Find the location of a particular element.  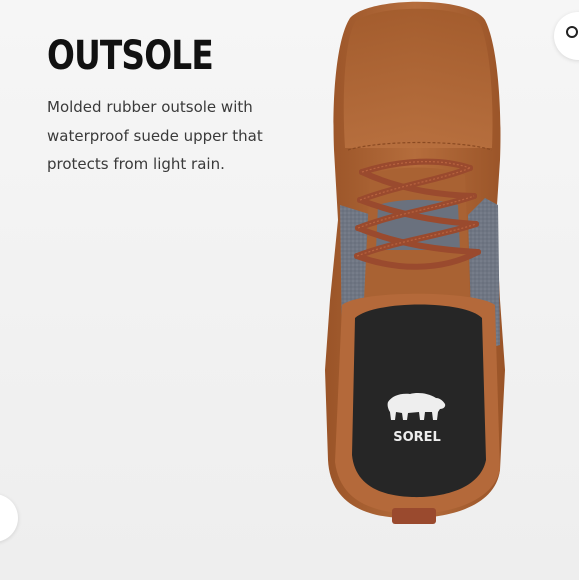

next-slide-button is located at coordinates (566, 36).